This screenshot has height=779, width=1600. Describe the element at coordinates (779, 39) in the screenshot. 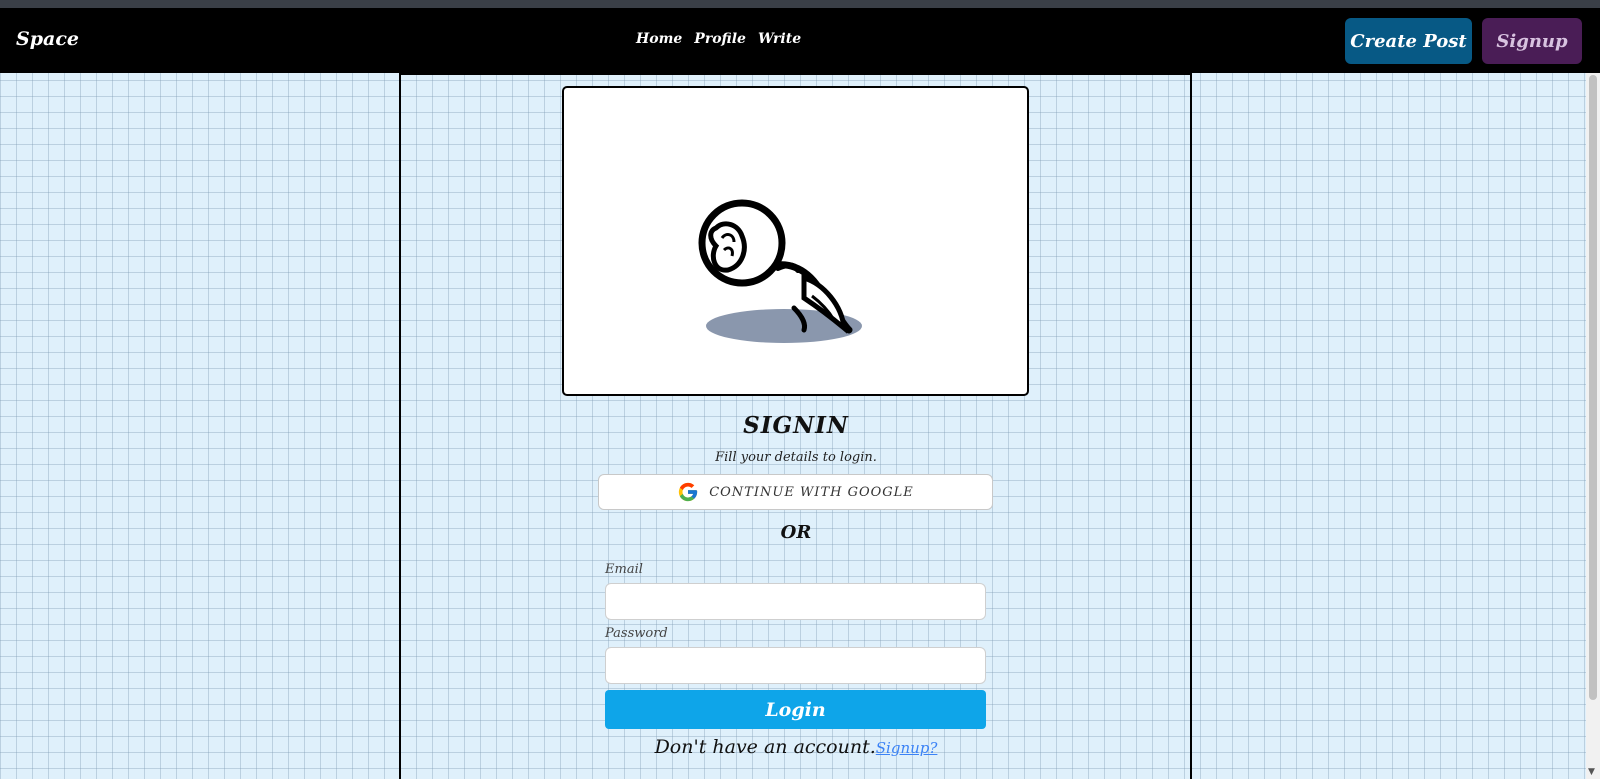

I see `nav-link-write: Write` at that location.